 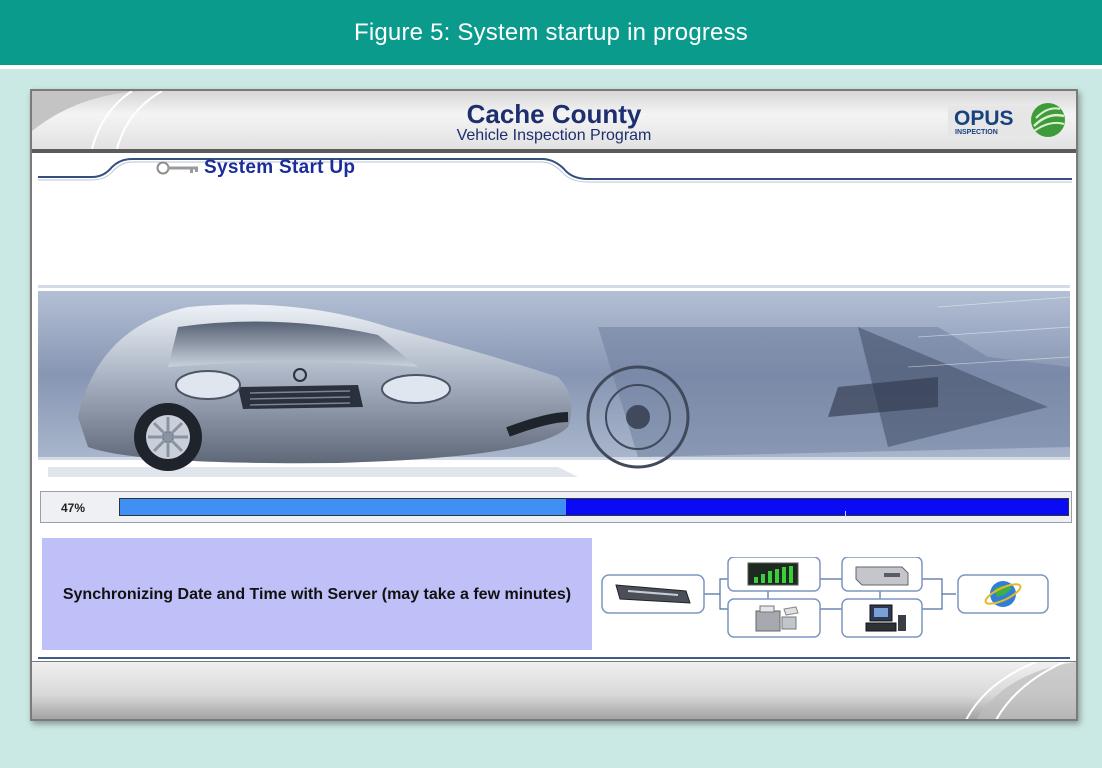 What do you see at coordinates (825, 597) in the screenshot?
I see `device-network-diagram` at bounding box center [825, 597].